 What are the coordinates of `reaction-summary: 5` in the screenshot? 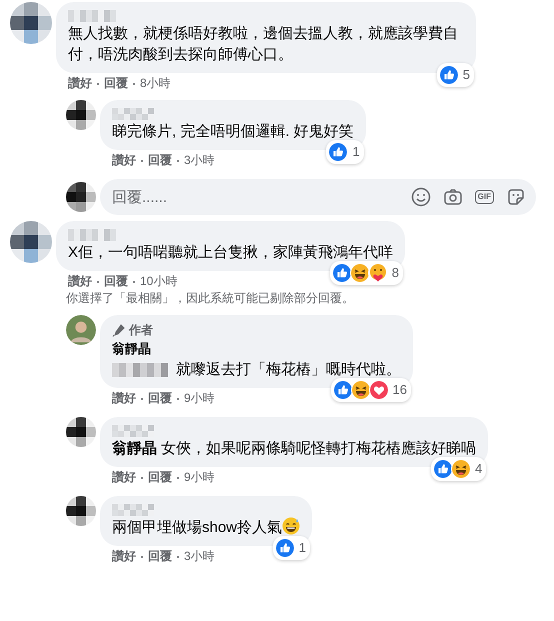 It's located at (455, 75).